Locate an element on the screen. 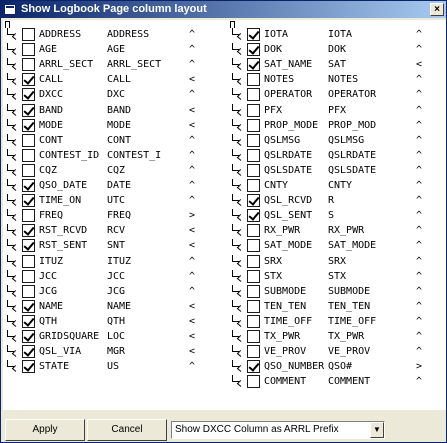 The image size is (447, 443). column-row: QSL_SENT S ^ is located at coordinates (338, 216).